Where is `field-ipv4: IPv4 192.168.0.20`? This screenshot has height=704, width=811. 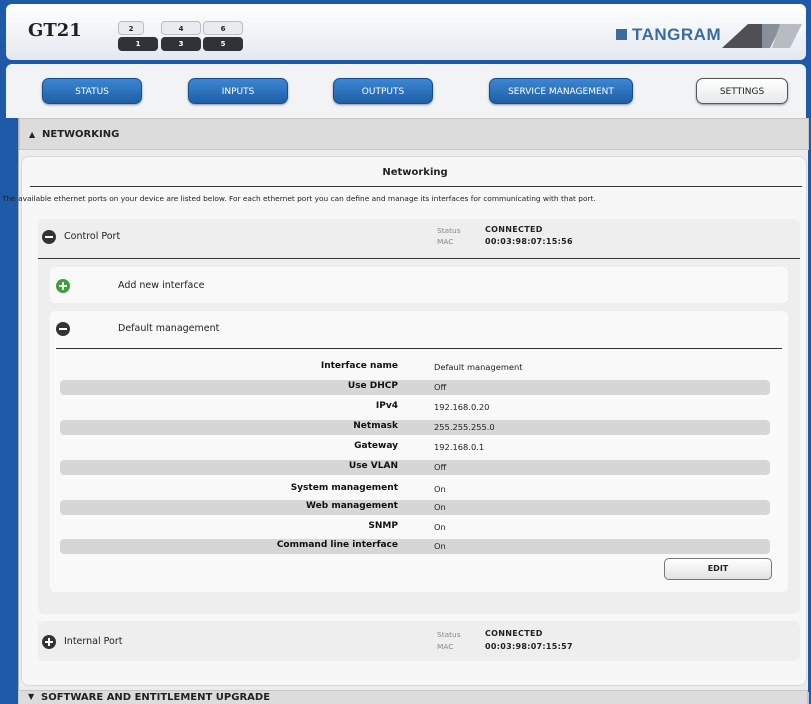 field-ipv4: IPv4 192.168.0.20 is located at coordinates (415, 407).